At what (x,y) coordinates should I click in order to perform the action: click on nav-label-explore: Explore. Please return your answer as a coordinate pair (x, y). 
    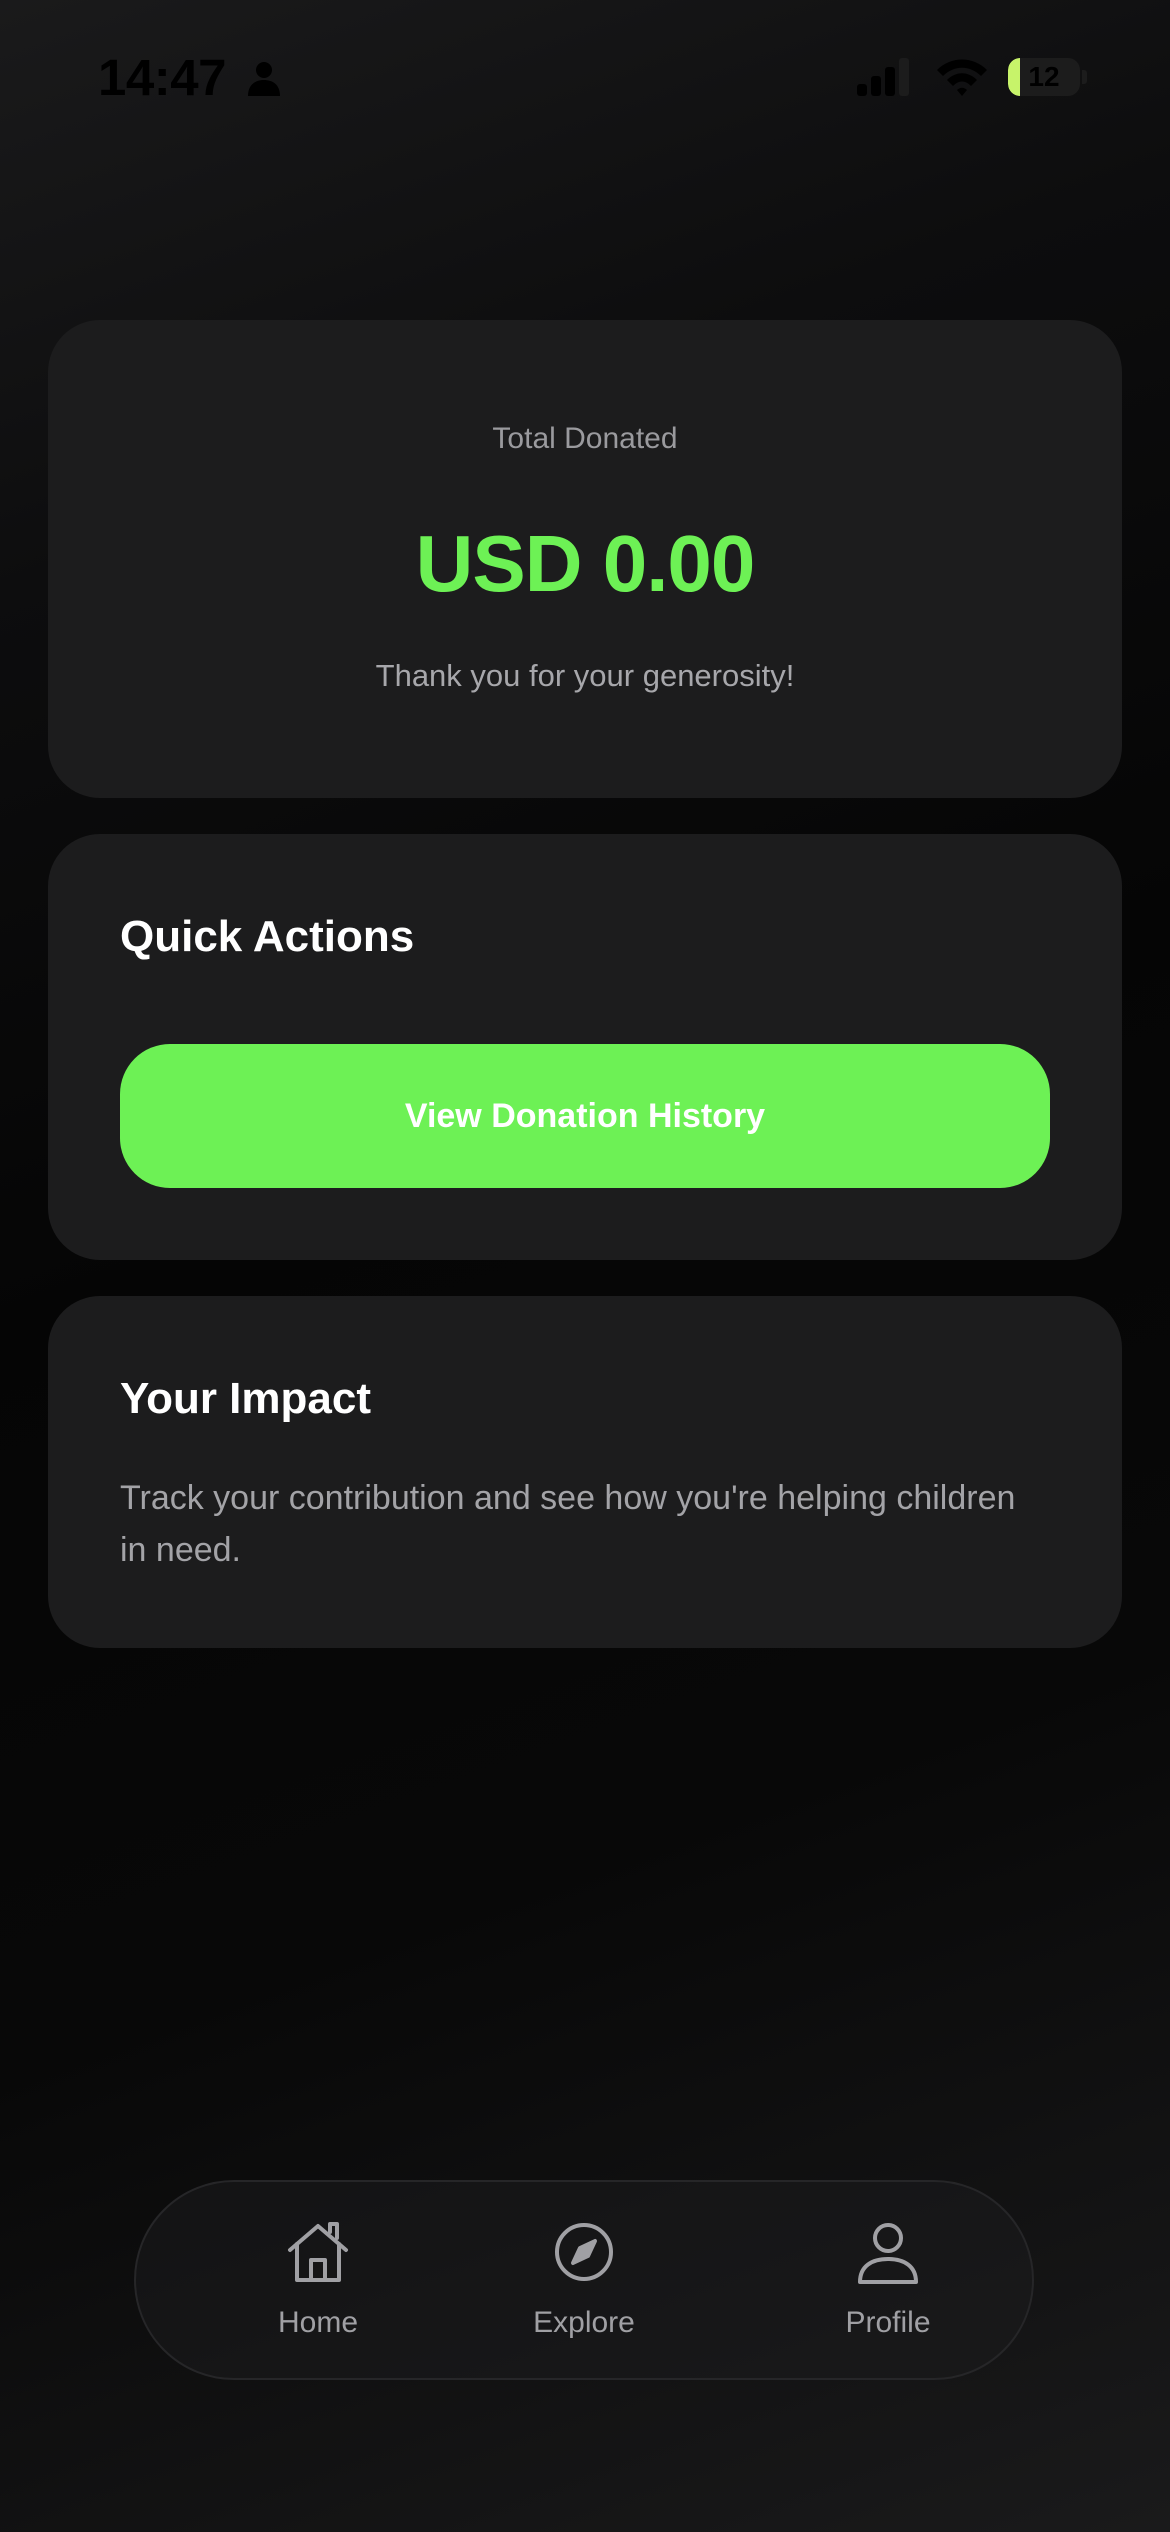
    Looking at the image, I should click on (584, 2322).